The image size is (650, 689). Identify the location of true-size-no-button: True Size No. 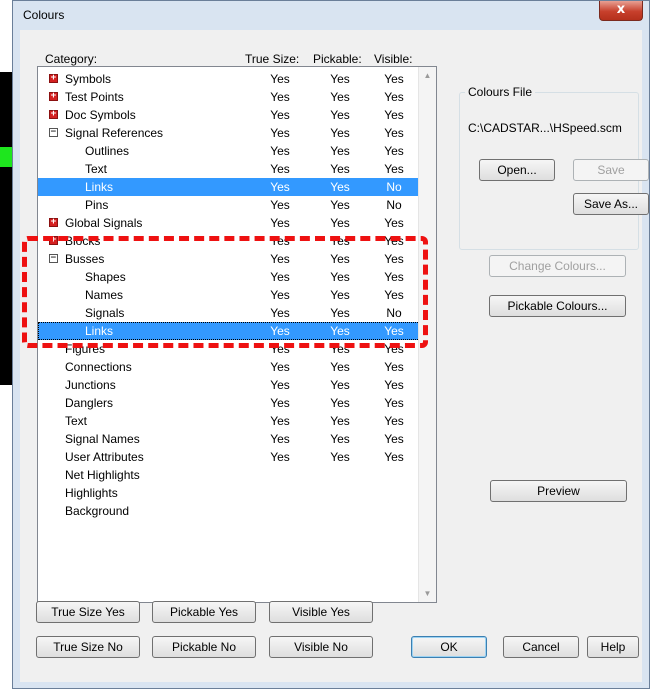
(88, 647).